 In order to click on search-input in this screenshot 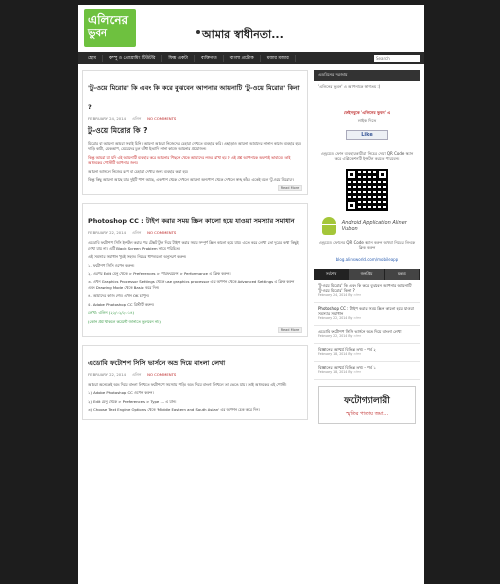, I will do `click(397, 58)`.